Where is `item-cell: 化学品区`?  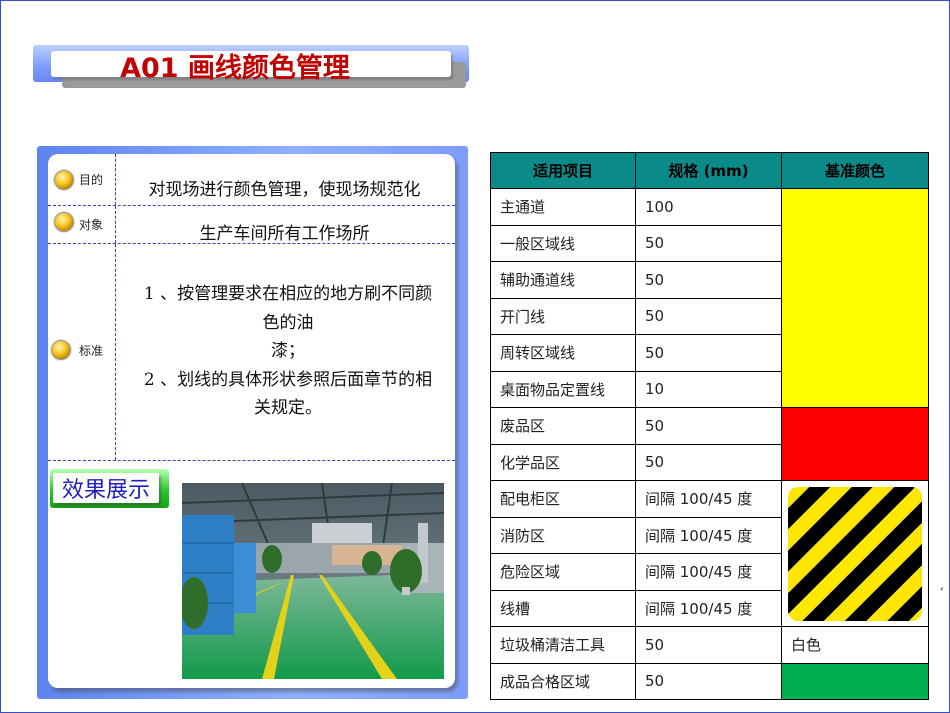 item-cell: 化学品区 is located at coordinates (563, 462).